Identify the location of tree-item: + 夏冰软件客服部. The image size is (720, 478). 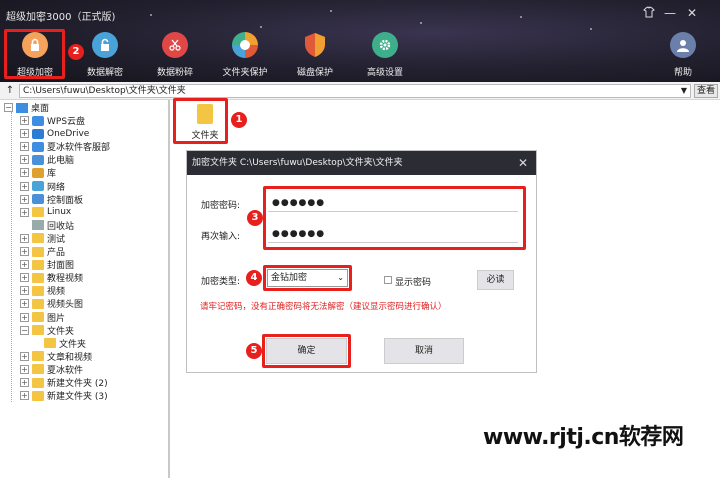
(65, 146).